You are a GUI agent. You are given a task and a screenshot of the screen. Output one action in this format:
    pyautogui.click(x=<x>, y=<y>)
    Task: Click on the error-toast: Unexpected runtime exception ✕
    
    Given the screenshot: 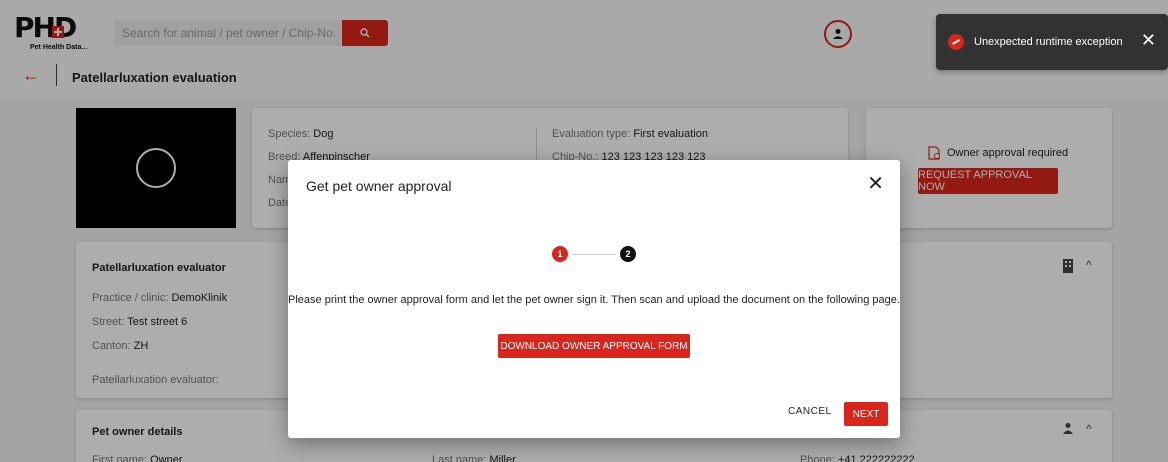 What is the action you would take?
    pyautogui.click(x=1052, y=42)
    